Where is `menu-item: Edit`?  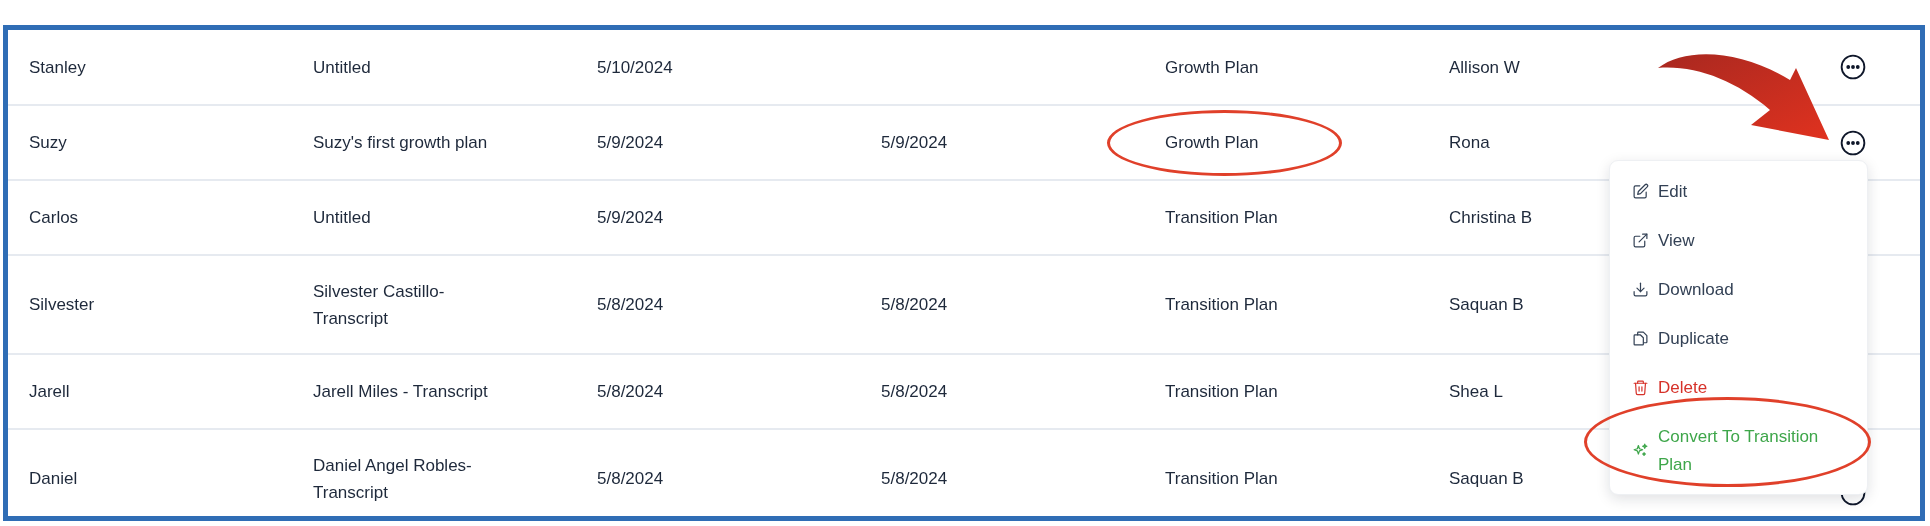 menu-item: Edit is located at coordinates (1738, 191).